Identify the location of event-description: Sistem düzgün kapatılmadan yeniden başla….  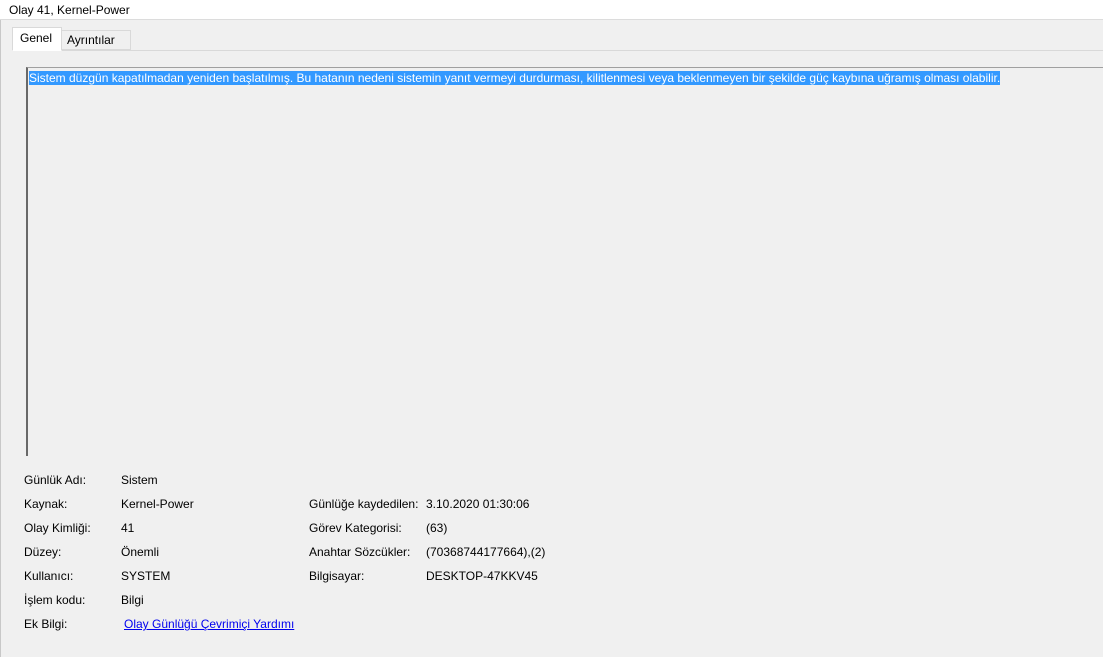
(515, 78).